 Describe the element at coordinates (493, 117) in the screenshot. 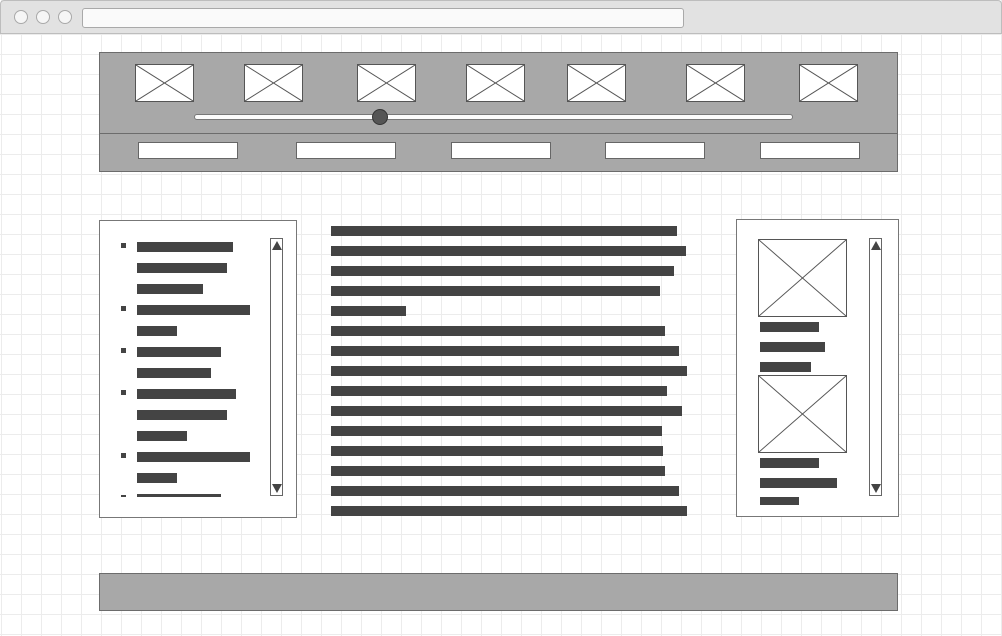

I see `carousel-slider-track` at that location.